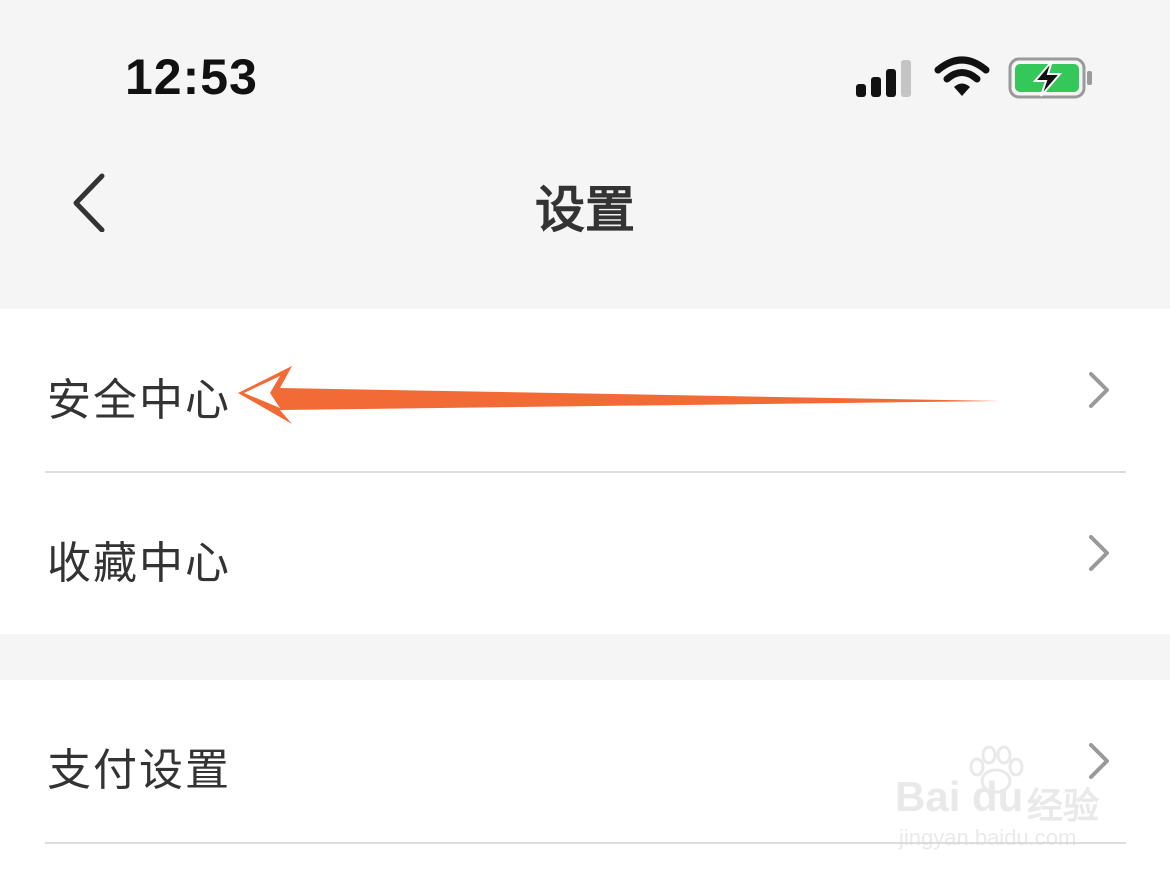  What do you see at coordinates (1063, 806) in the screenshot?
I see `watermark-text: 经验` at bounding box center [1063, 806].